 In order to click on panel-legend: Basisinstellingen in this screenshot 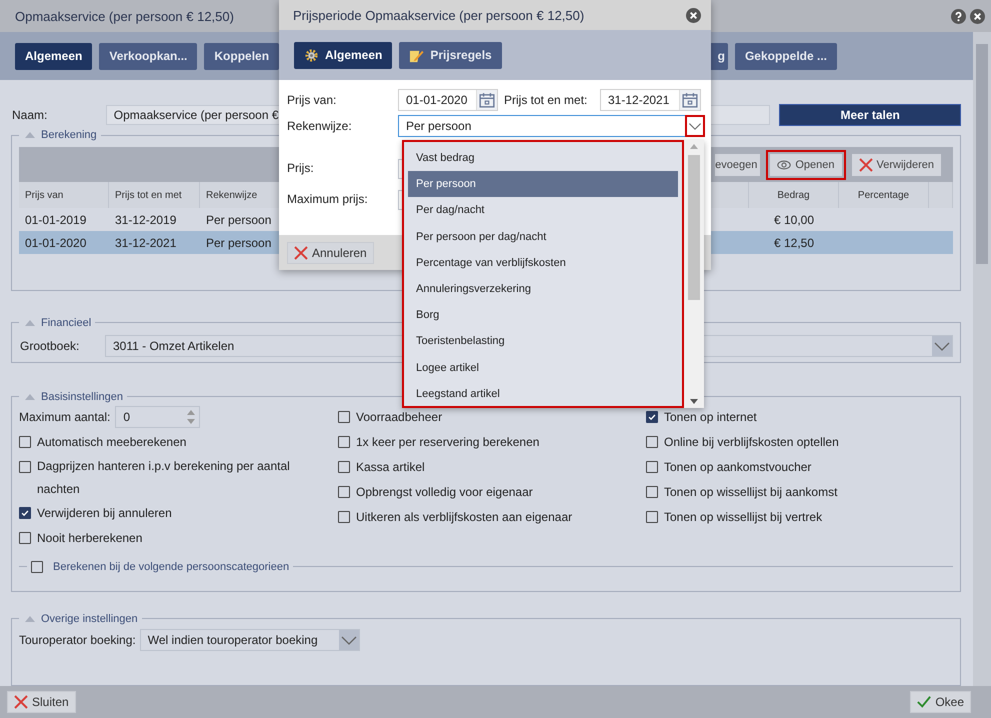, I will do `click(82, 396)`.